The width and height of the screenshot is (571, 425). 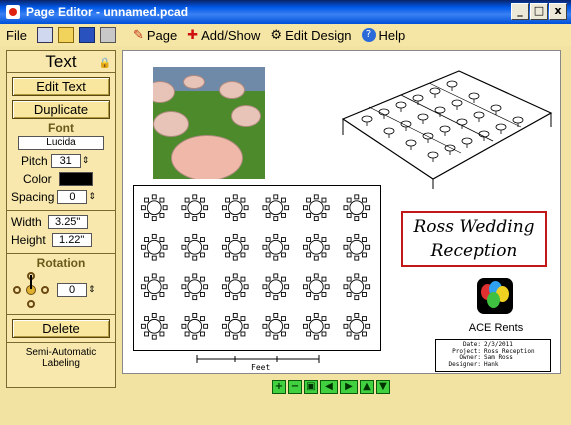 What do you see at coordinates (65, 35) in the screenshot?
I see `open-folder-icon` at bounding box center [65, 35].